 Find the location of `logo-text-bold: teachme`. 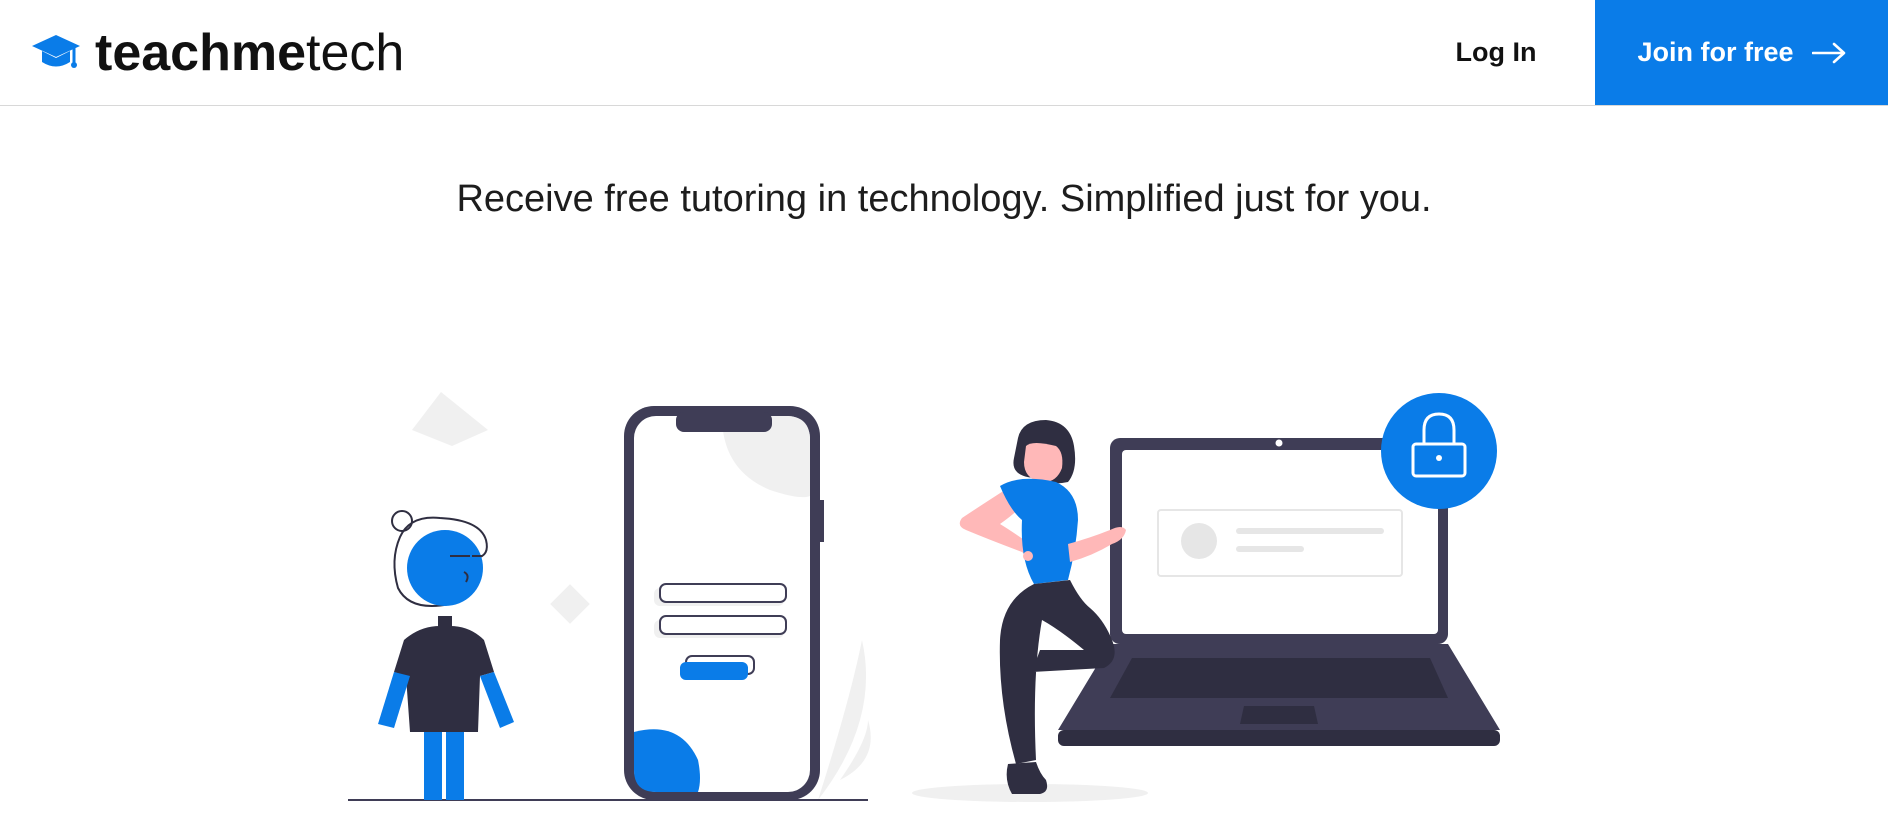

logo-text-bold: teachme is located at coordinates (200, 53).